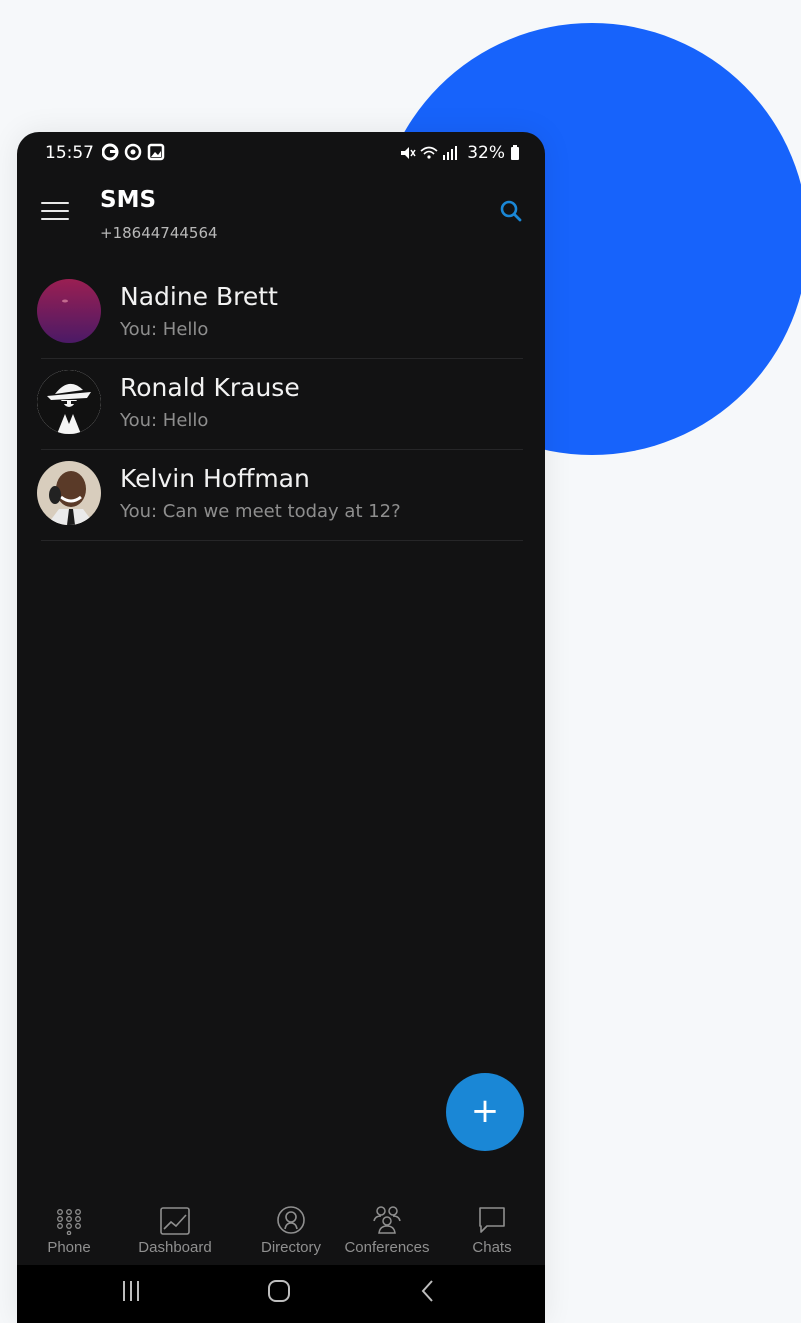 Image resolution: width=801 pixels, height=1323 pixels. Describe the element at coordinates (387, 1220) in the screenshot. I see `group-icon` at that location.